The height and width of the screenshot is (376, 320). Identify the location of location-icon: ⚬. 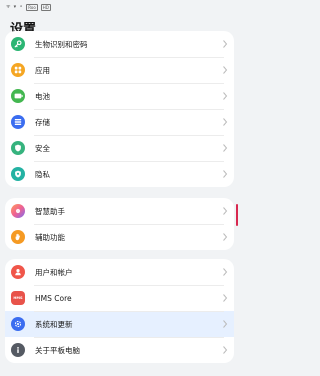
(21, 7).